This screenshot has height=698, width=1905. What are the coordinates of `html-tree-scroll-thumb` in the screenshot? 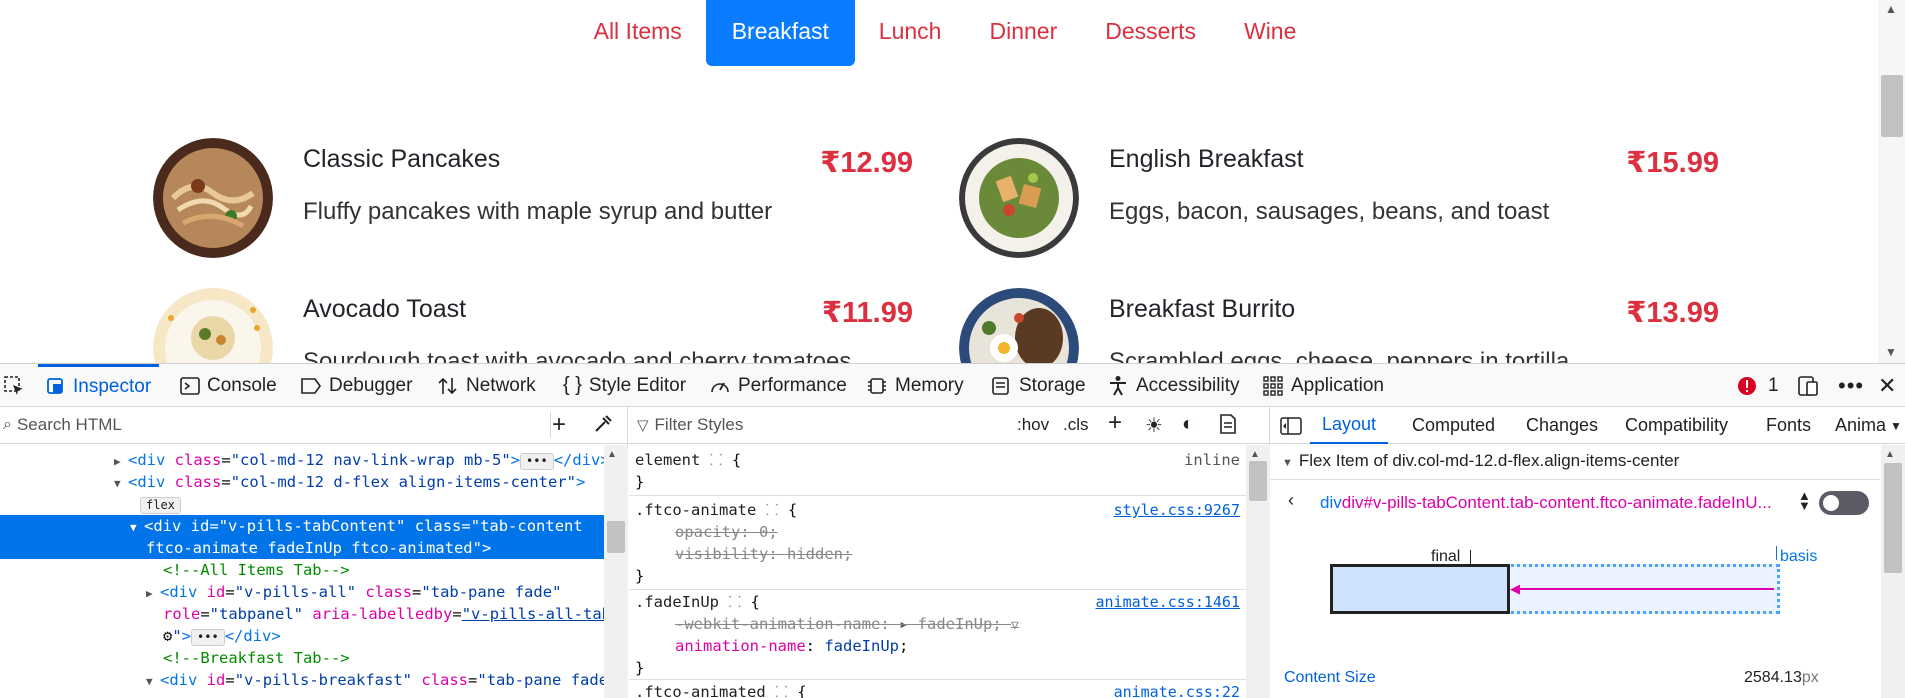 It's located at (616, 537).